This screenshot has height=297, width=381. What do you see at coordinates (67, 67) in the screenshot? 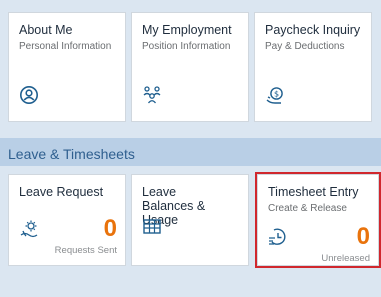
I see `about-me-tile: About Me Personal Information` at bounding box center [67, 67].